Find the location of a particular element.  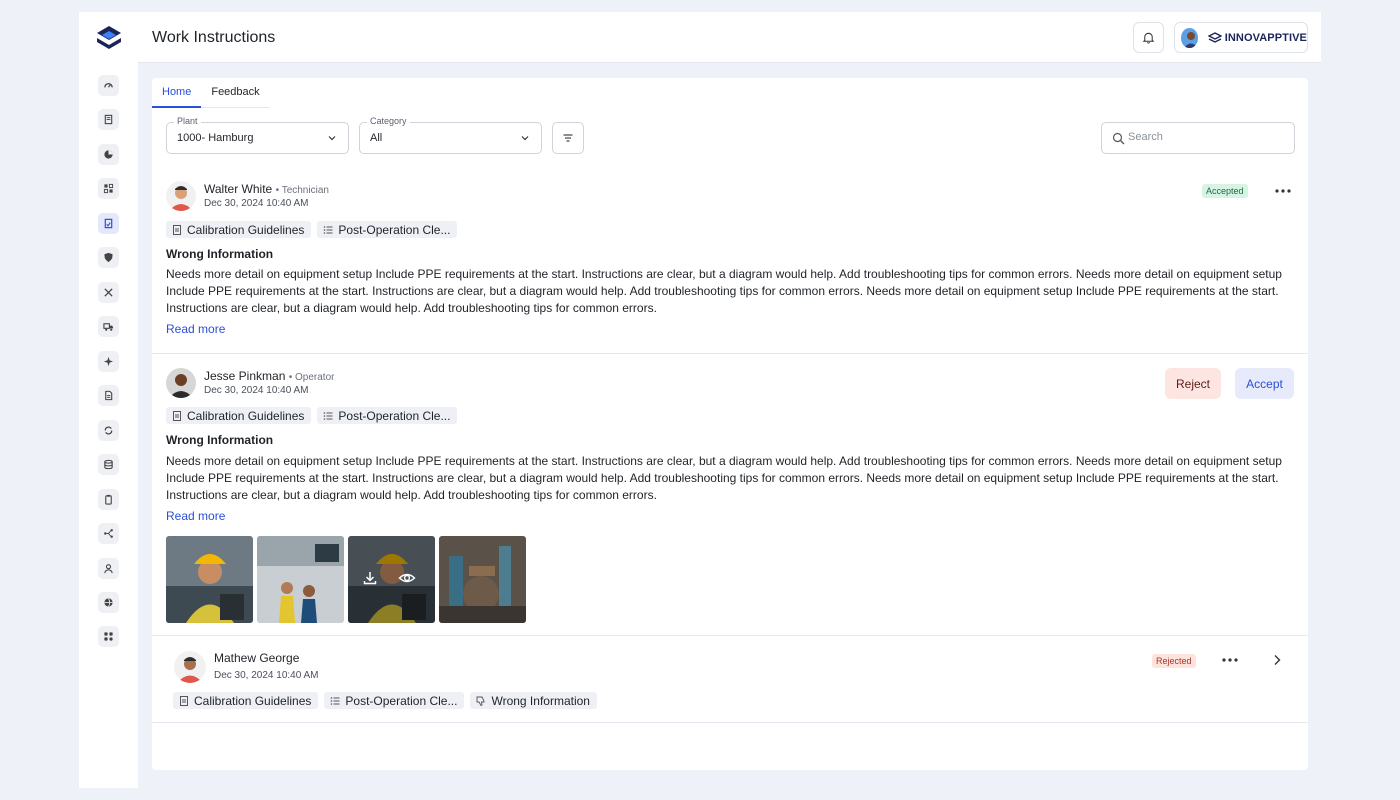

chevron-right-icon is located at coordinates (1277, 660).